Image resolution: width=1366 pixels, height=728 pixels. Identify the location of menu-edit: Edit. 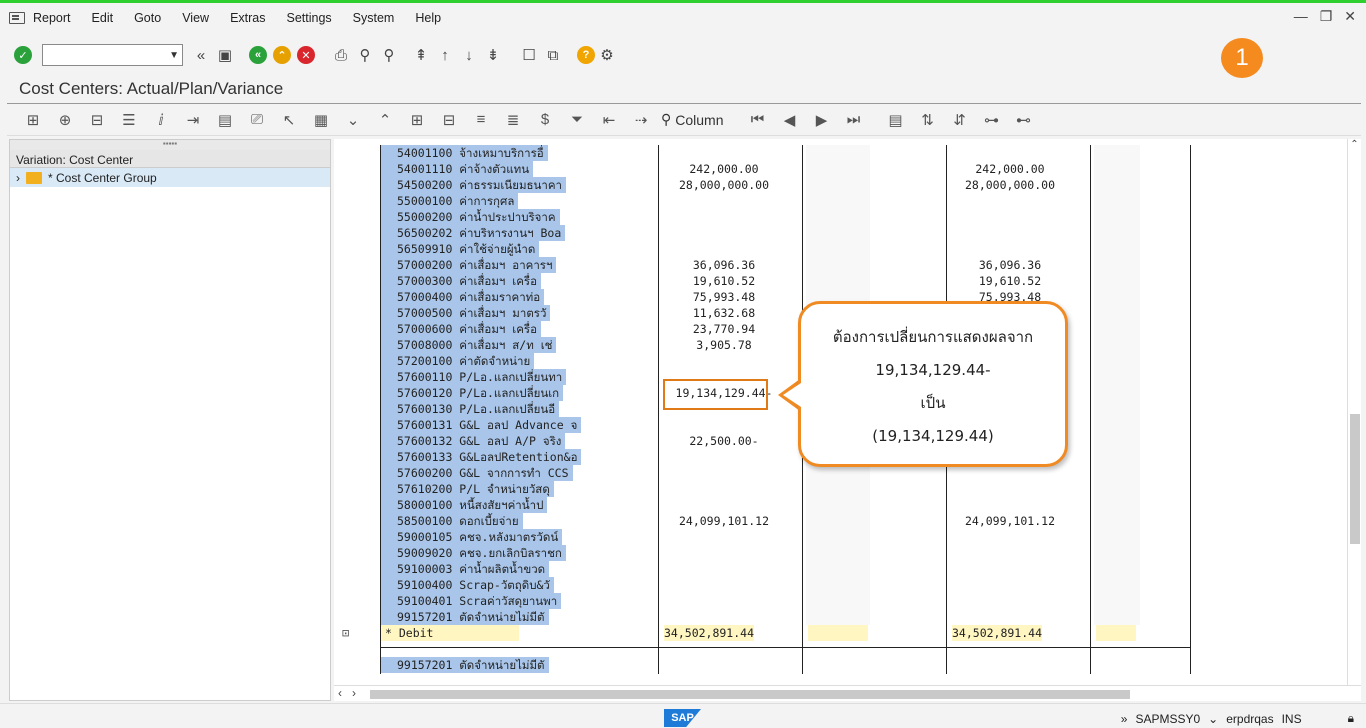
(103, 18).